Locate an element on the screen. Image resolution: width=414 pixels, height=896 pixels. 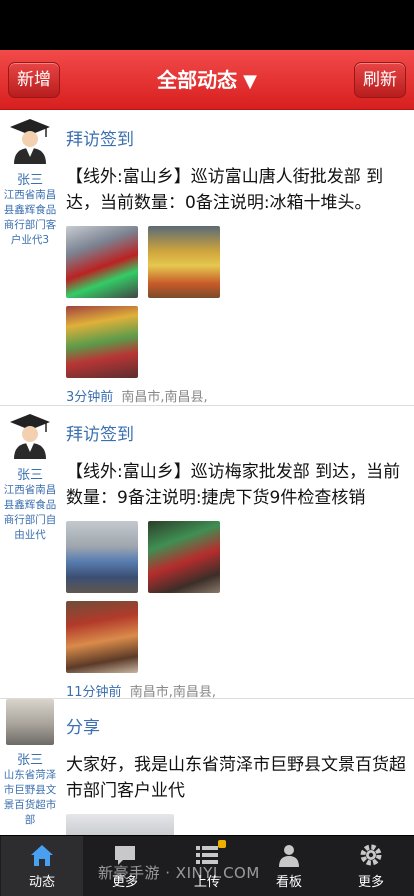
post-meta: 3分钟前 南昌市,南昌县, is located at coordinates (236, 395).